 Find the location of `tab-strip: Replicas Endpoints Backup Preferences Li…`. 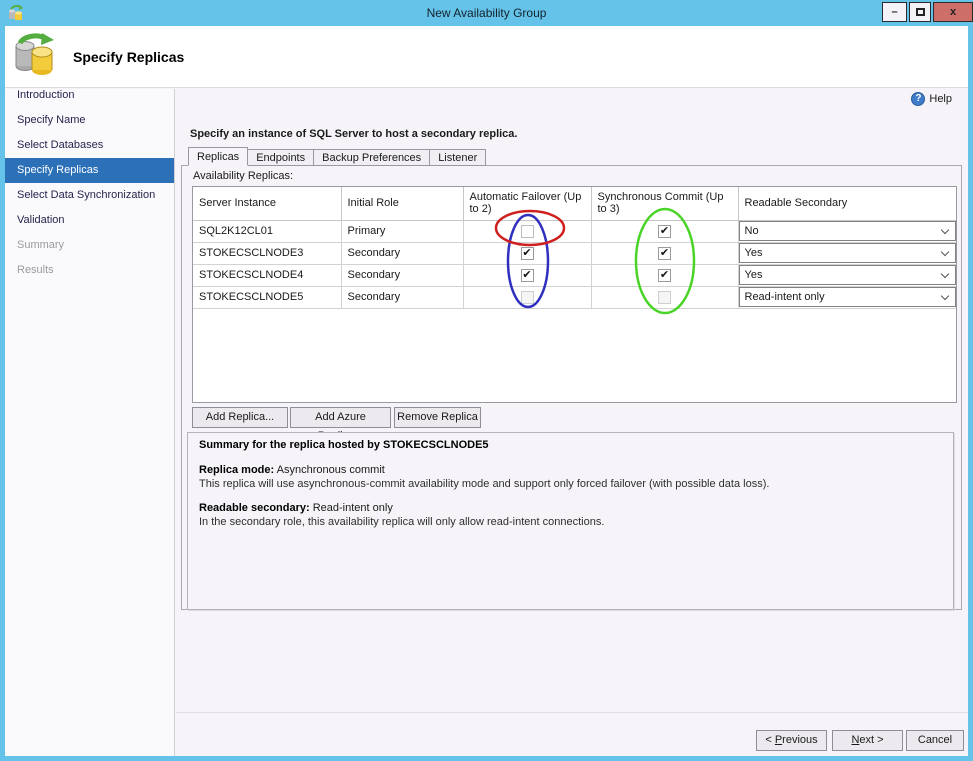

tab-strip: Replicas Endpoints Backup Preferences Li… is located at coordinates (337, 156).